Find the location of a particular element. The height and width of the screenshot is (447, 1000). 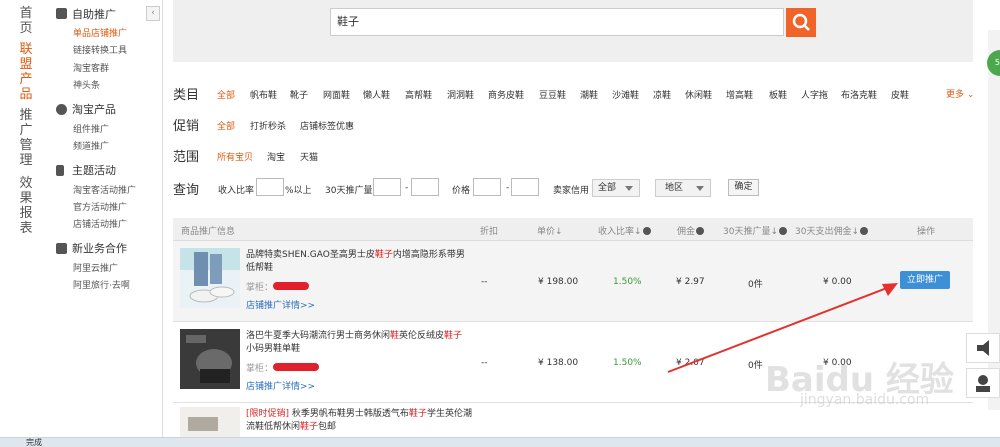

taobao-icon is located at coordinates (61, 109).